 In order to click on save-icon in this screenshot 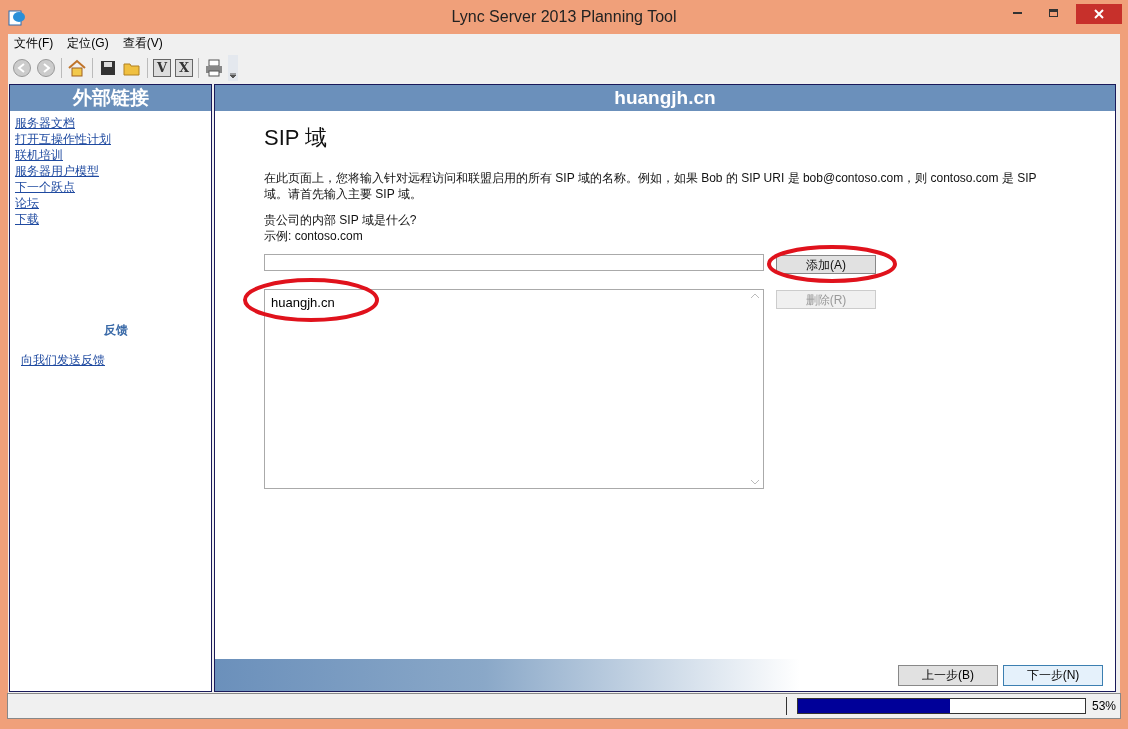, I will do `click(108, 68)`.